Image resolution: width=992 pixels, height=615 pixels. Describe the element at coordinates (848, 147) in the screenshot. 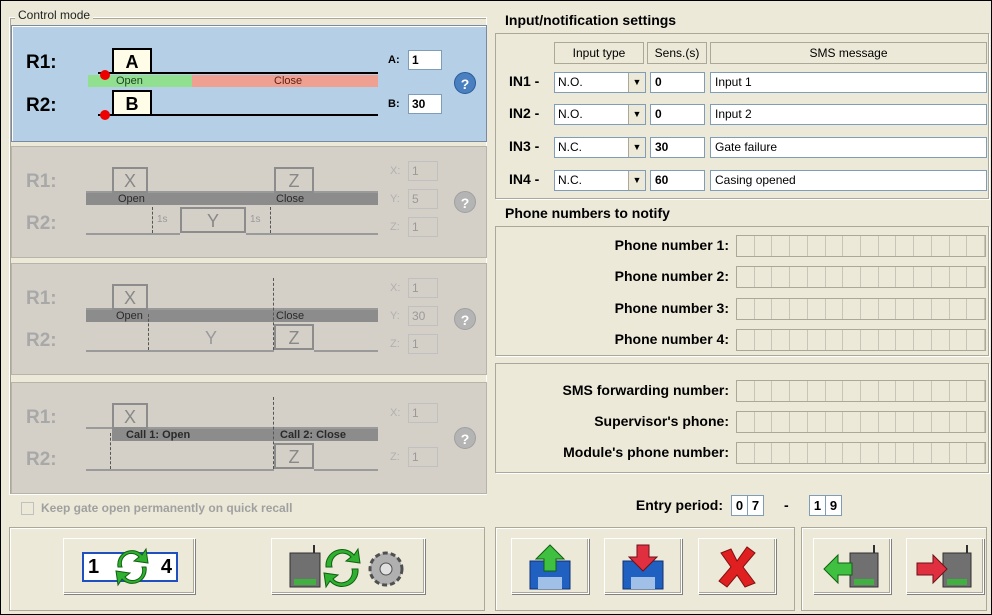

I see `in3-sms-input: Gate failure` at that location.